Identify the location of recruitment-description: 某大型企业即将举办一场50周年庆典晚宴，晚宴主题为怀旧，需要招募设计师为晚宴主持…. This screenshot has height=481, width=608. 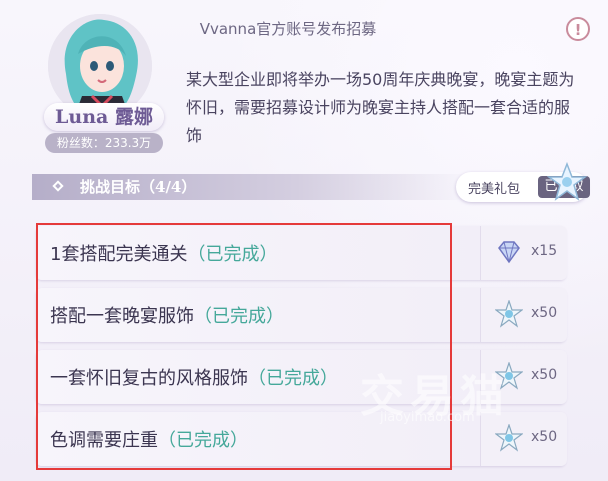
(380, 107).